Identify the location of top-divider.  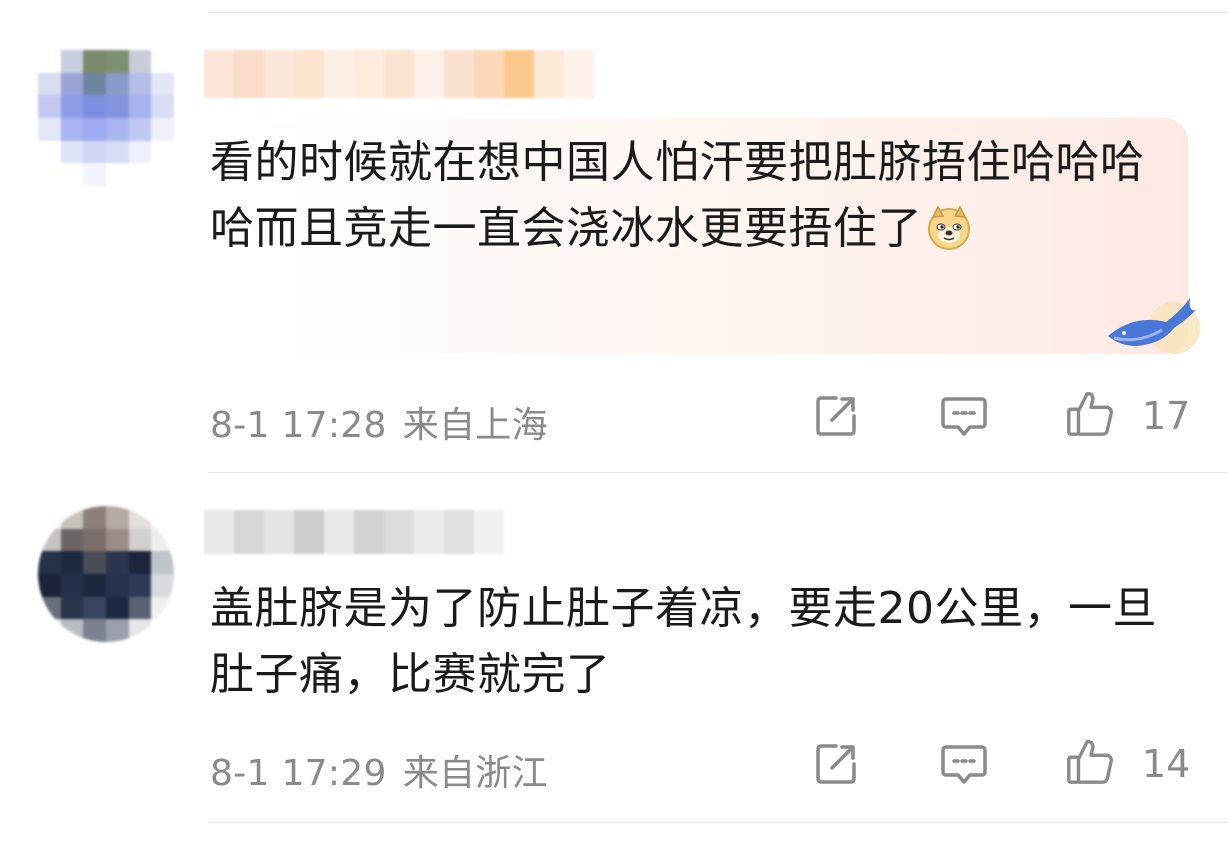
(718, 12).